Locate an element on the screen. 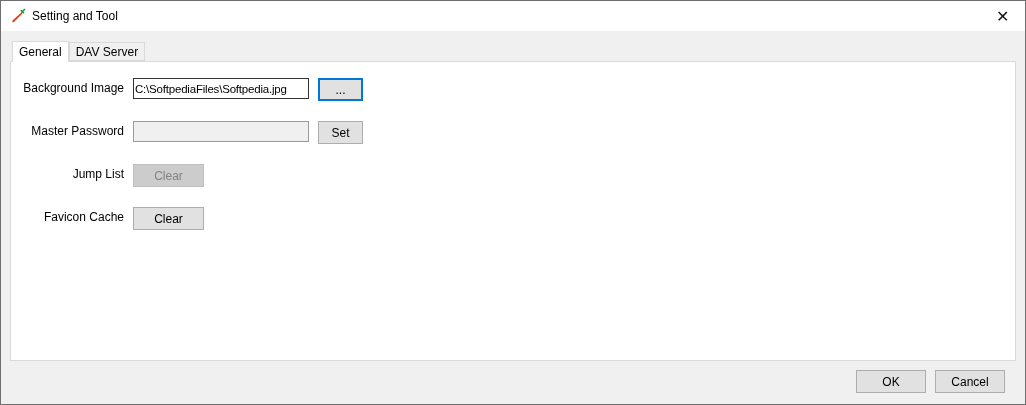 The height and width of the screenshot is (405, 1026). close-button: ✕ is located at coordinates (1002, 16).